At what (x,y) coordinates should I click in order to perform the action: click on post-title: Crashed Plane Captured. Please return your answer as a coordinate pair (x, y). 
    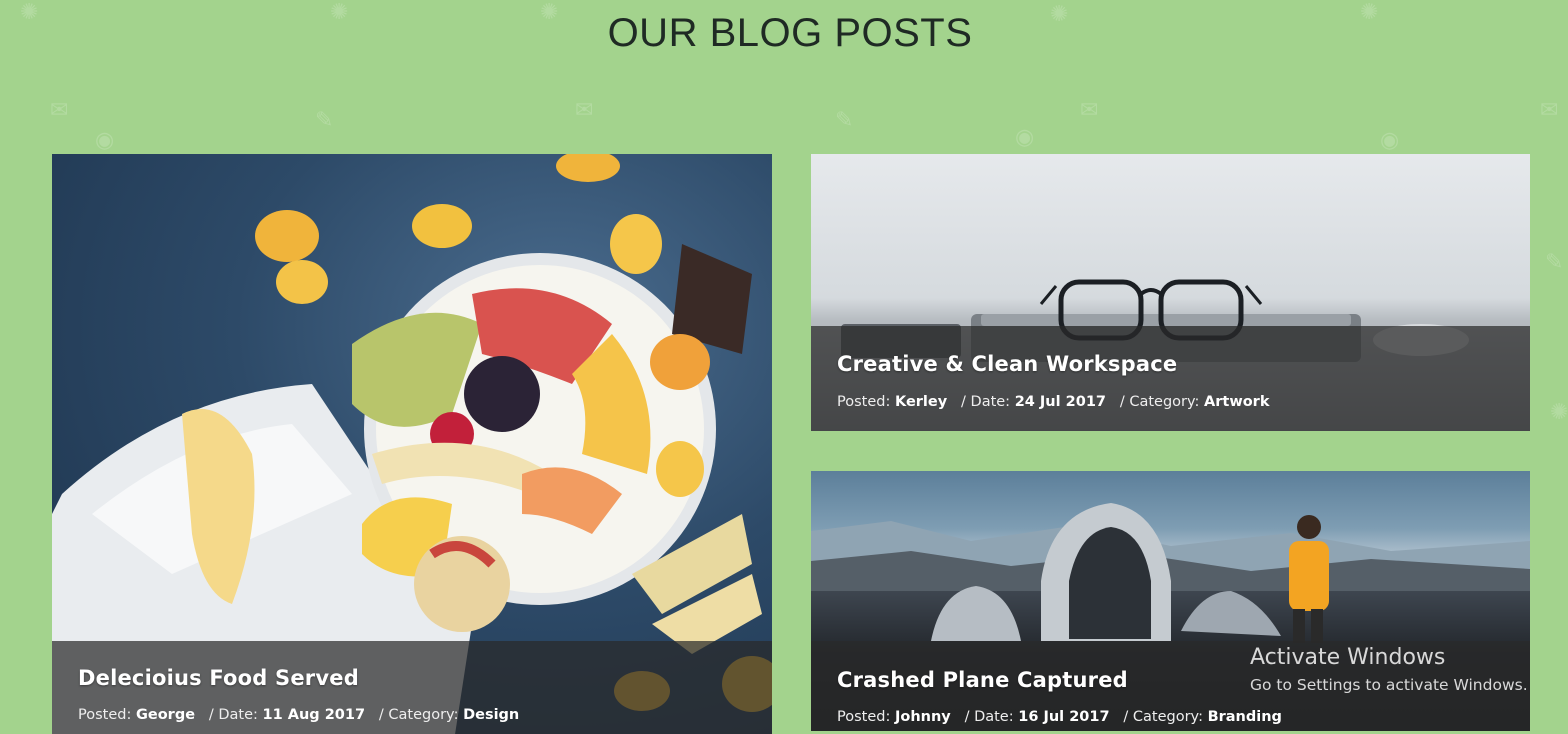
    Looking at the image, I should click on (982, 680).